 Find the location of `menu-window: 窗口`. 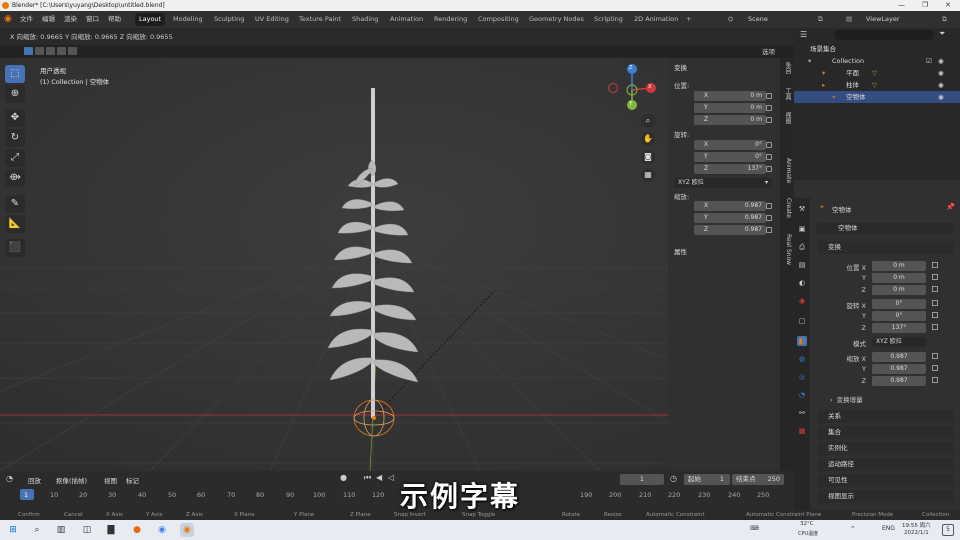

menu-window: 窗口 is located at coordinates (92, 19).